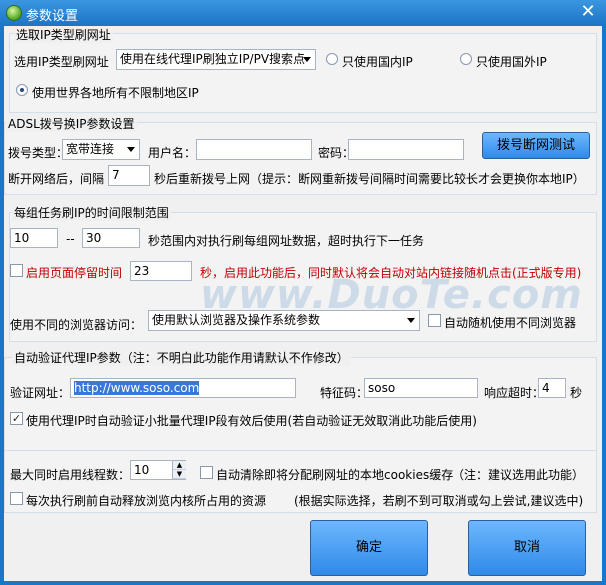 The image size is (606, 585). I want to click on radio-domestic, so click(332, 59).